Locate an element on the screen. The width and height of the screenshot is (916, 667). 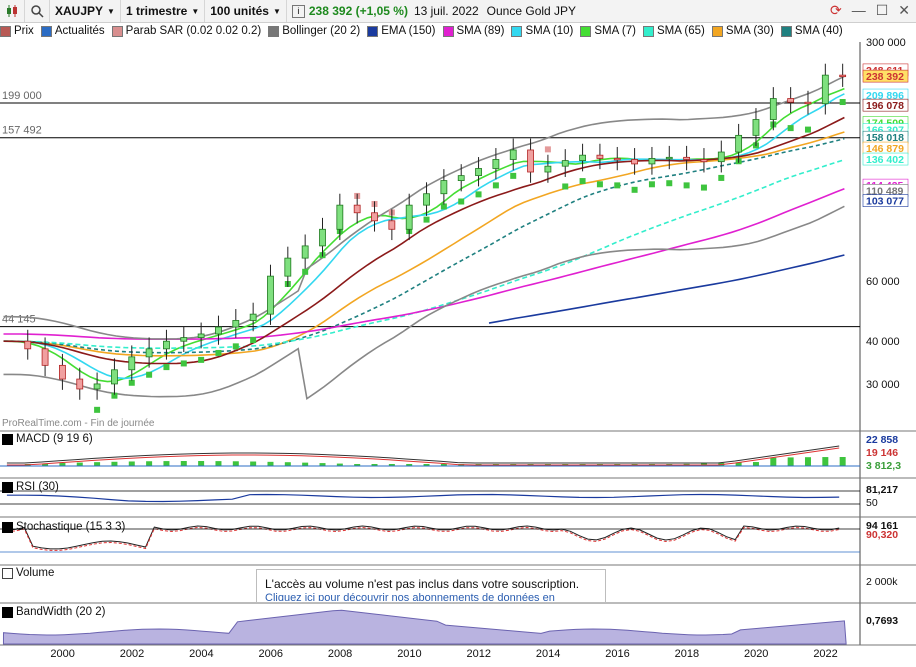
macd-swatch is located at coordinates (7, 439).